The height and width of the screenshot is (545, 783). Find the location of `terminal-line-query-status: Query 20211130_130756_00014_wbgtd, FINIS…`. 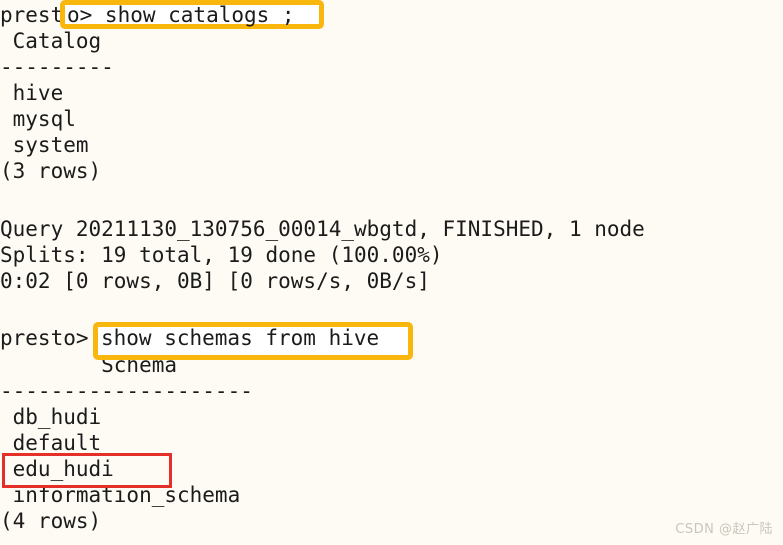

terminal-line-query-status: Query 20211130_130756_00014_wbgtd, FINIS… is located at coordinates (322, 229).